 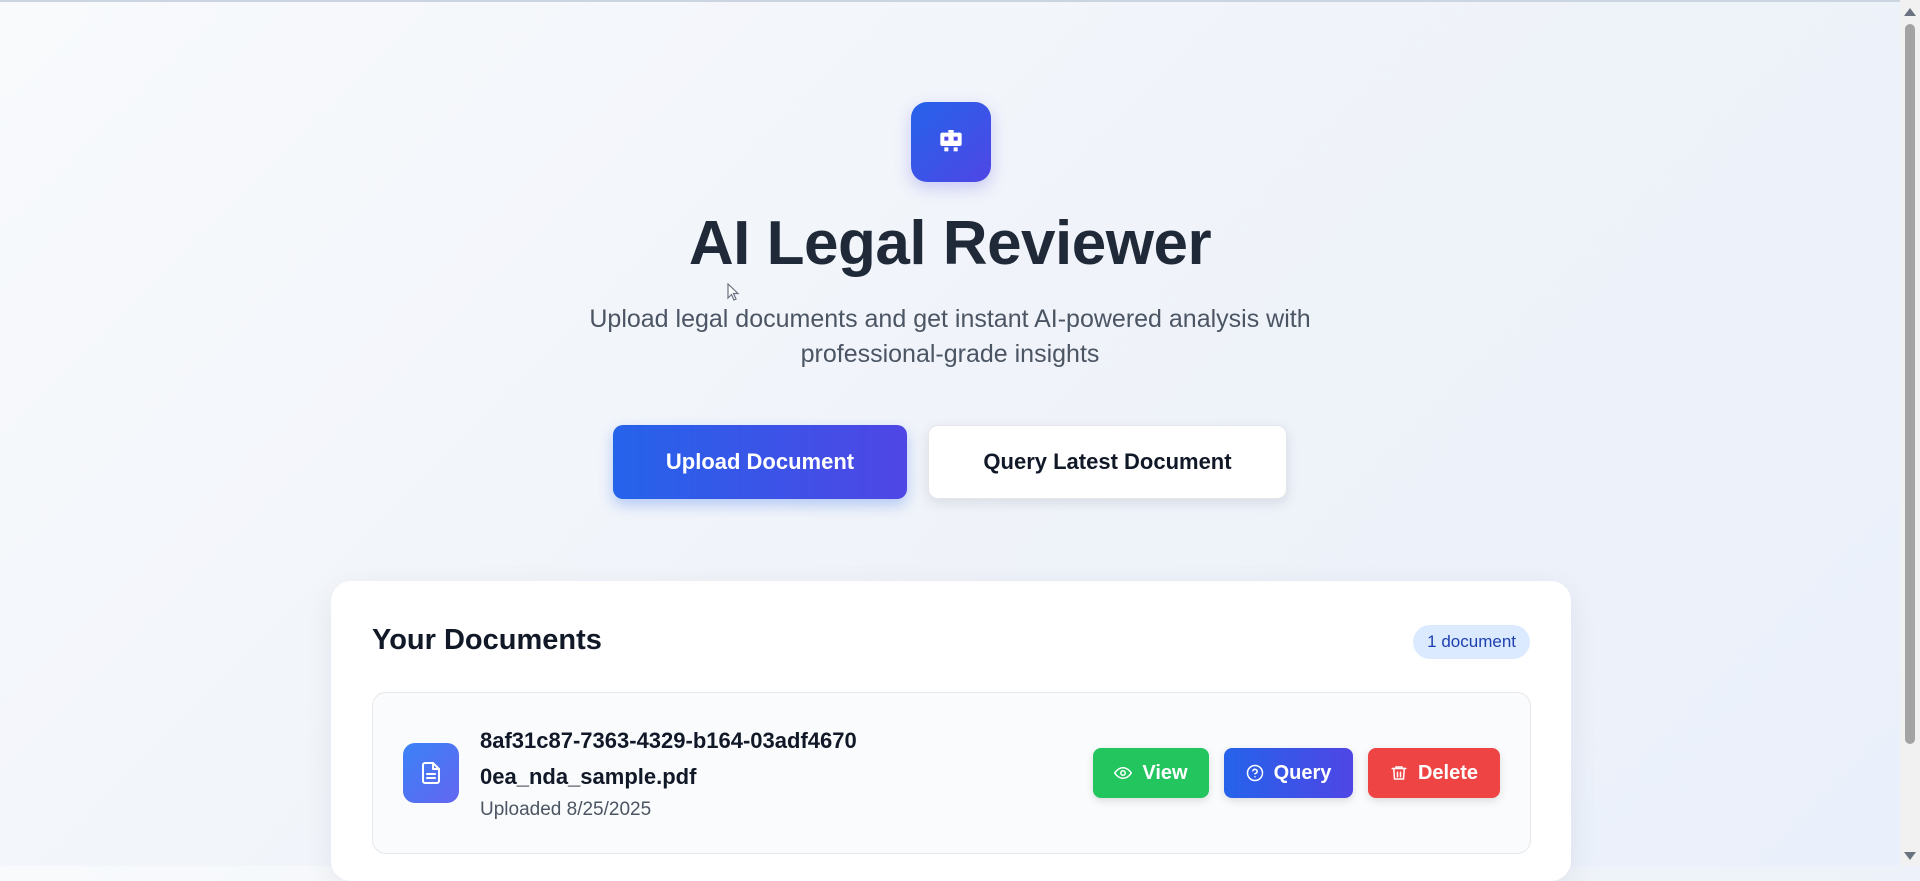 What do you see at coordinates (1399, 773) in the screenshot?
I see `trash-icon` at bounding box center [1399, 773].